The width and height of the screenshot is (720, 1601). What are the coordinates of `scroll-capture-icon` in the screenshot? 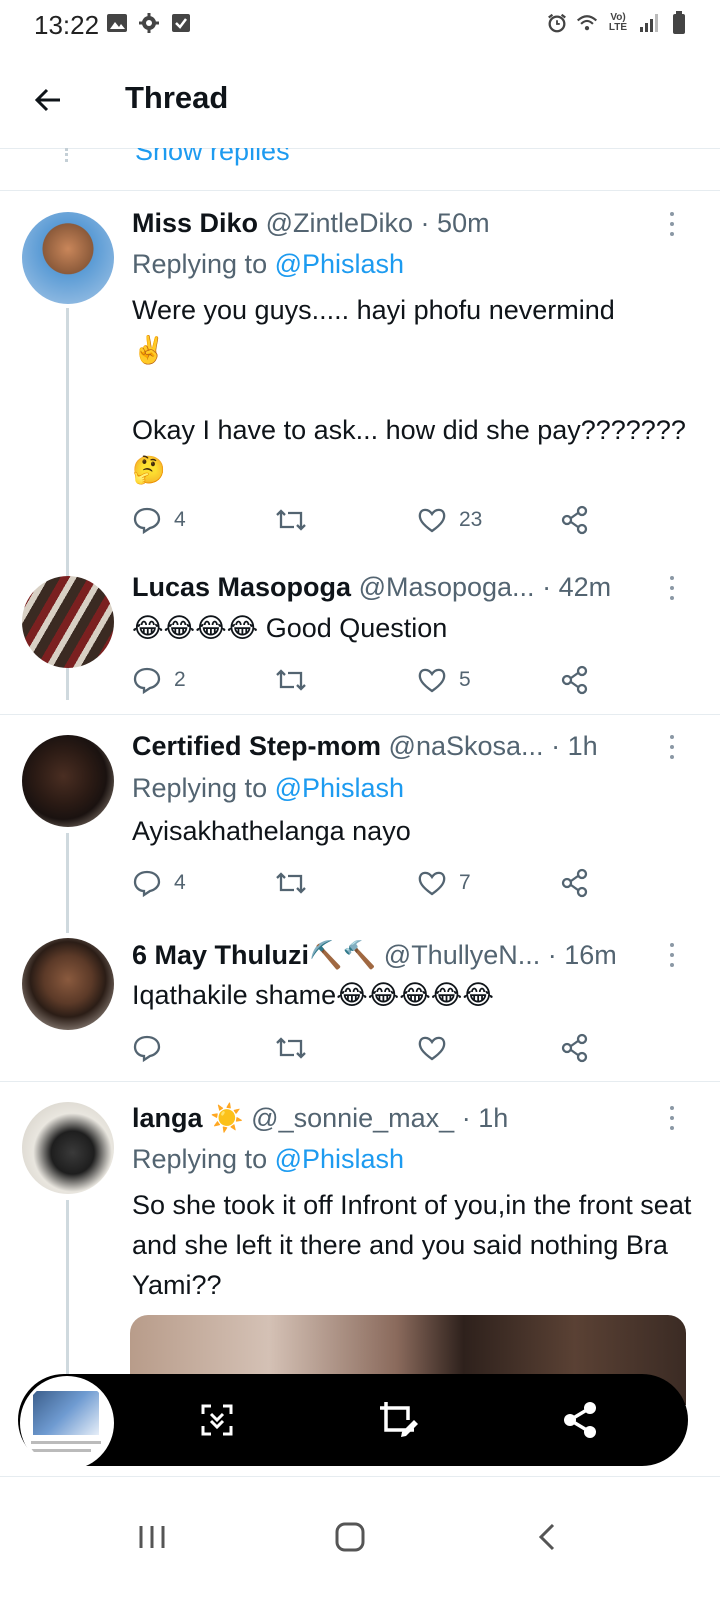 It's located at (217, 1420).